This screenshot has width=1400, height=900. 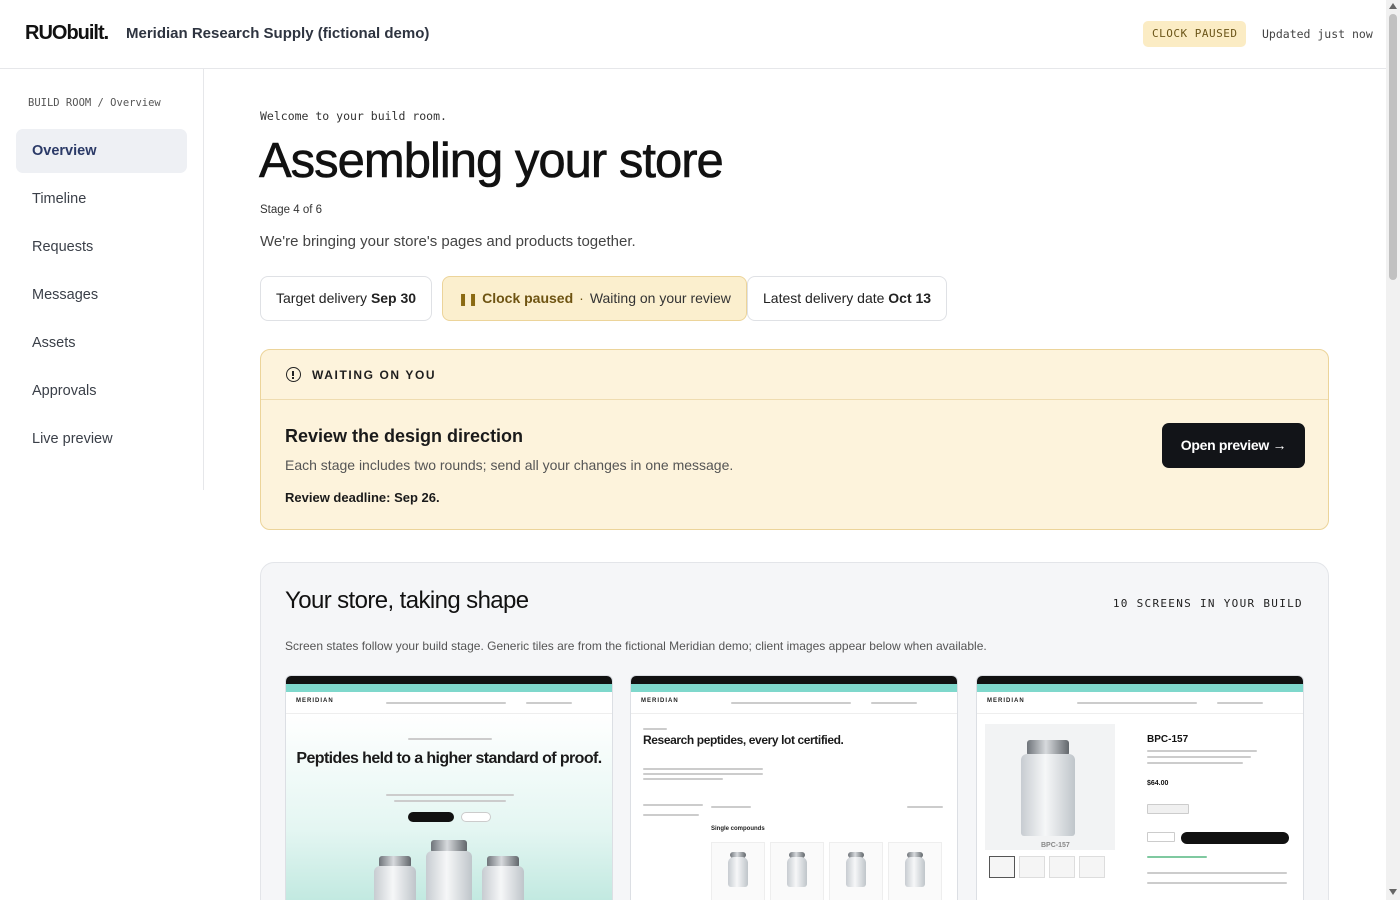 I want to click on sidebar-item-timeline: Timeline, so click(x=101, y=199).